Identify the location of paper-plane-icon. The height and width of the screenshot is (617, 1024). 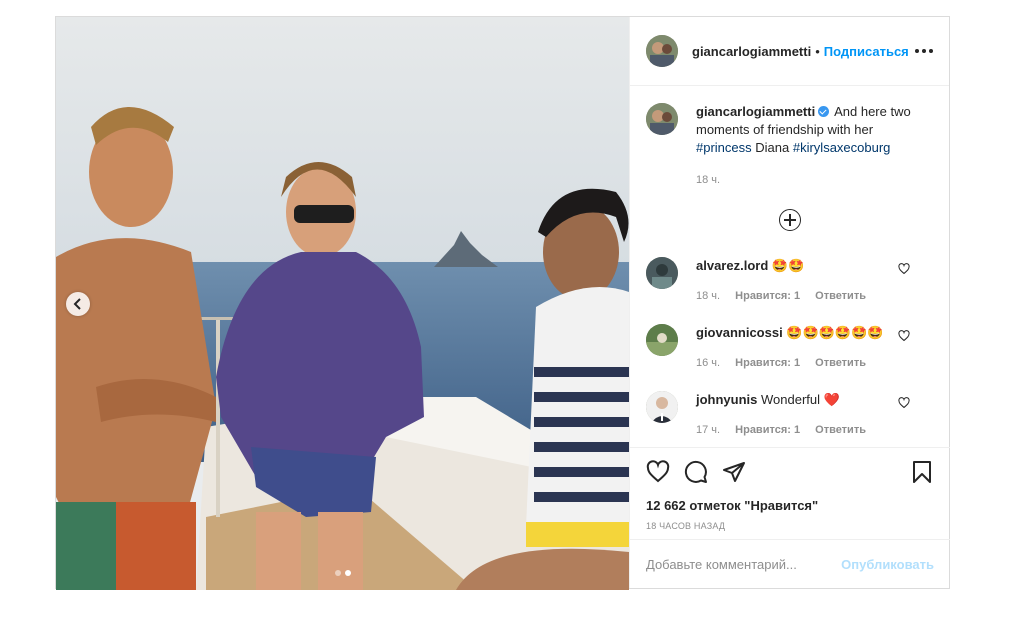
(734, 472).